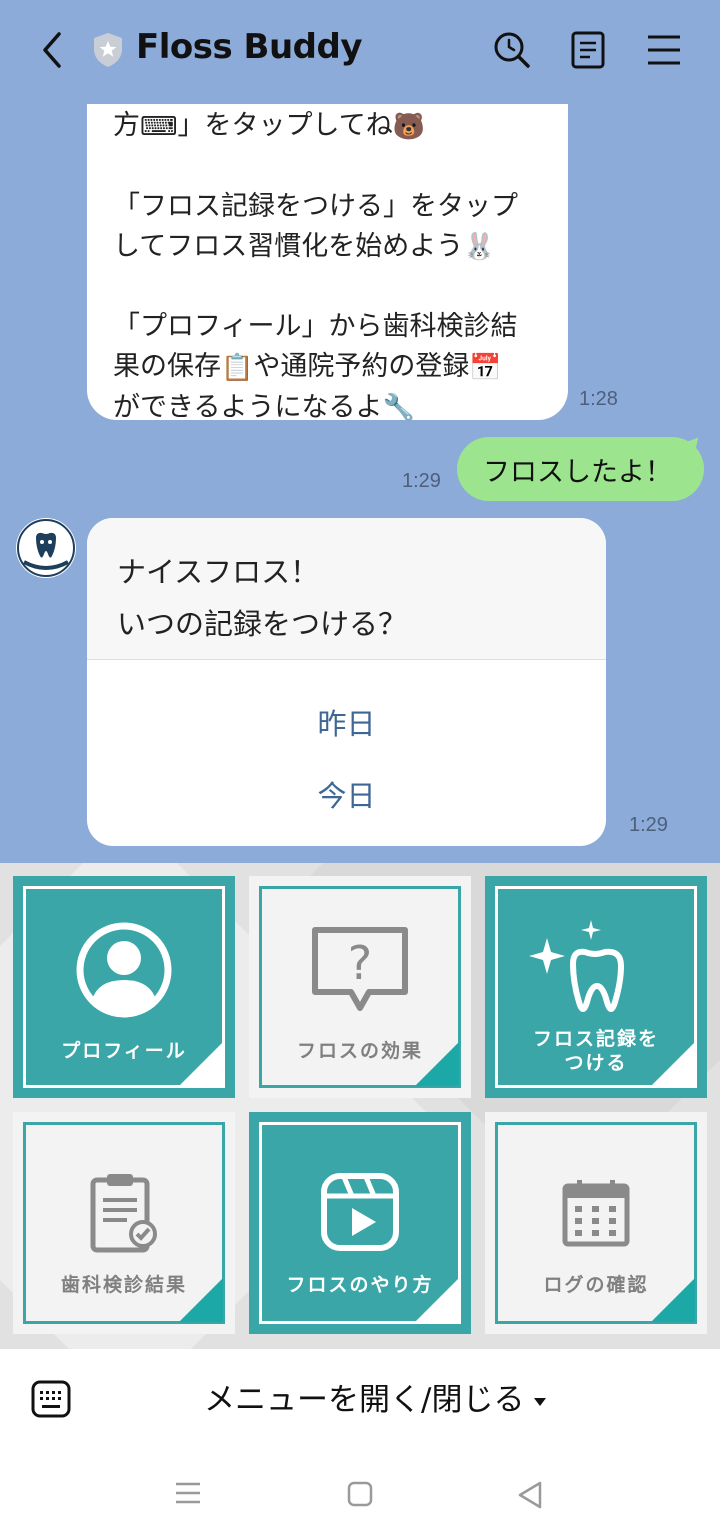  I want to click on menu-toggle-button: メニューを開く/閉じる, so click(375, 1396).